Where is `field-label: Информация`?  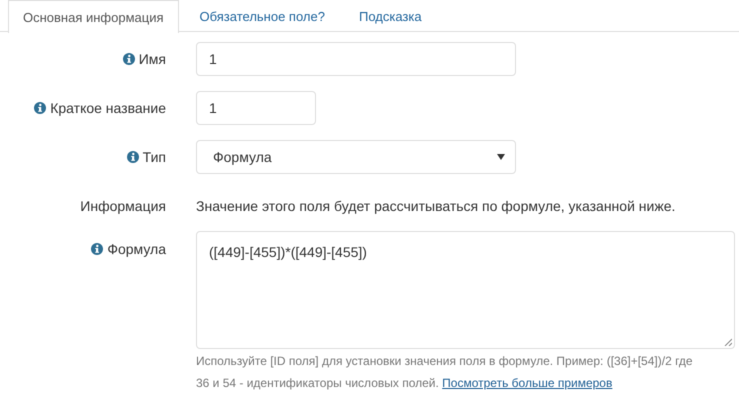 field-label: Информация is located at coordinates (123, 206).